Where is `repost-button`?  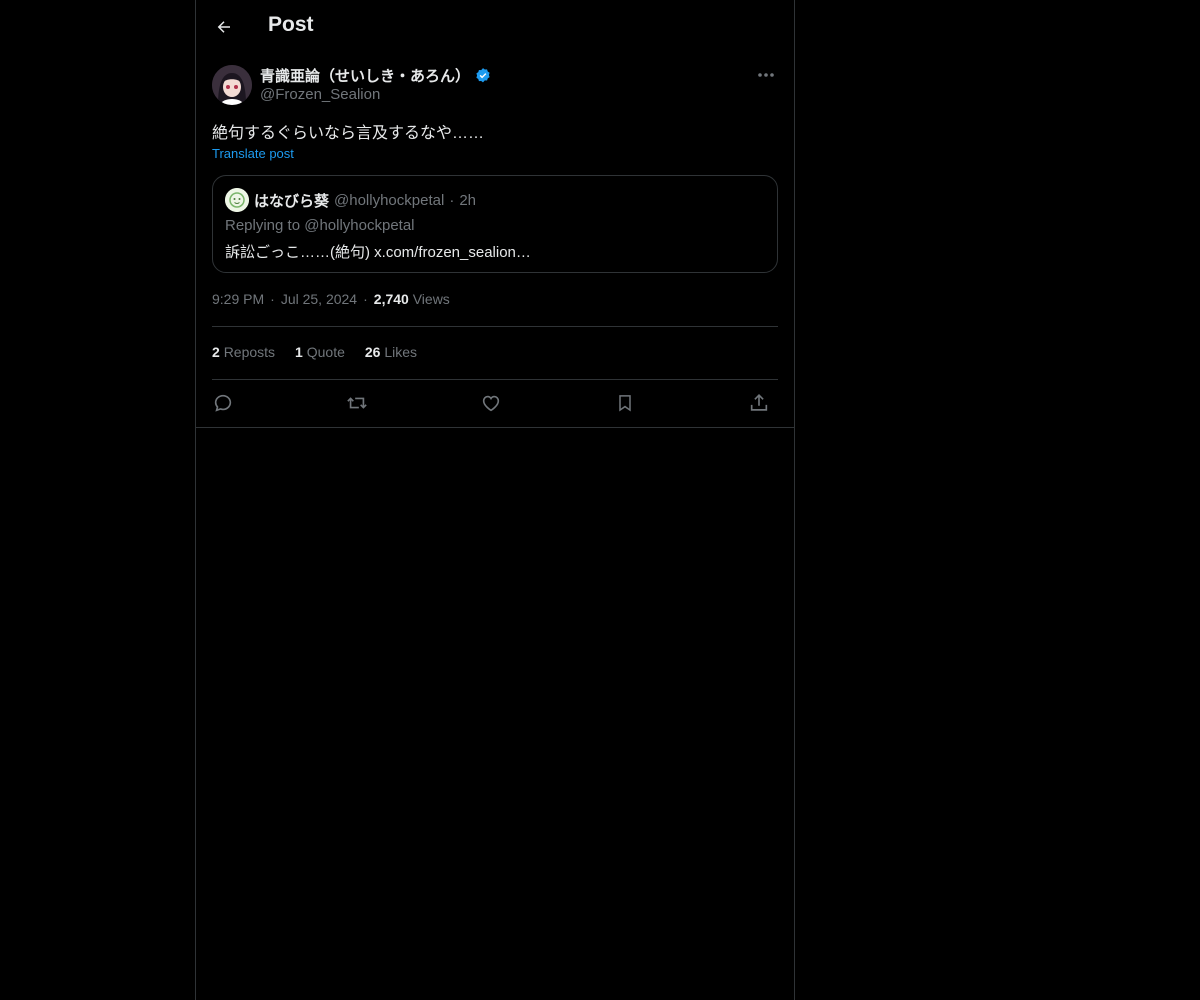
repost-button is located at coordinates (357, 403).